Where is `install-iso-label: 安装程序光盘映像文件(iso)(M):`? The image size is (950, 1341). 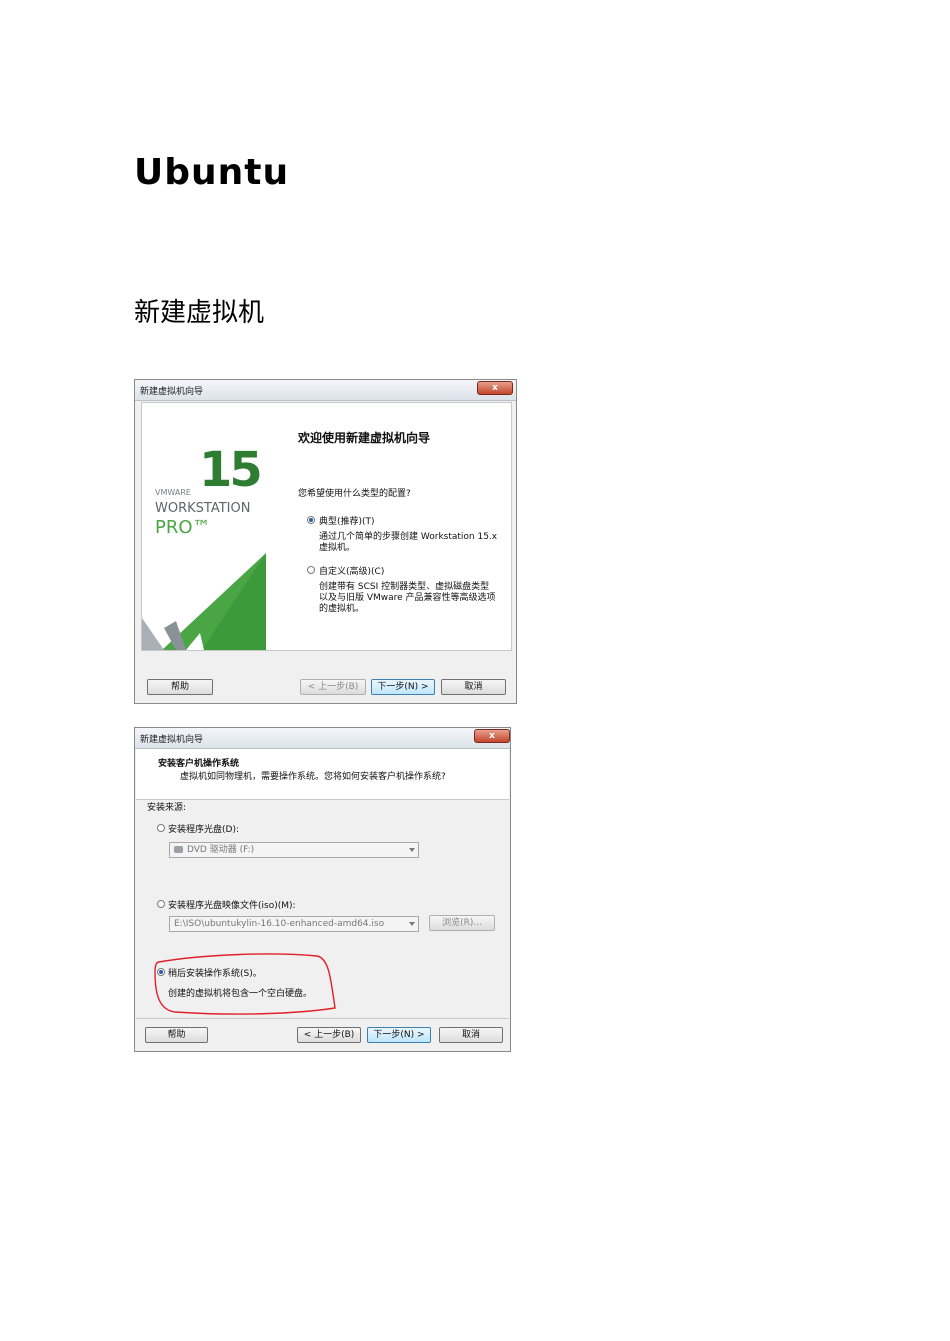
install-iso-label: 安装程序光盘映像文件(iso)(M): is located at coordinates (232, 904).